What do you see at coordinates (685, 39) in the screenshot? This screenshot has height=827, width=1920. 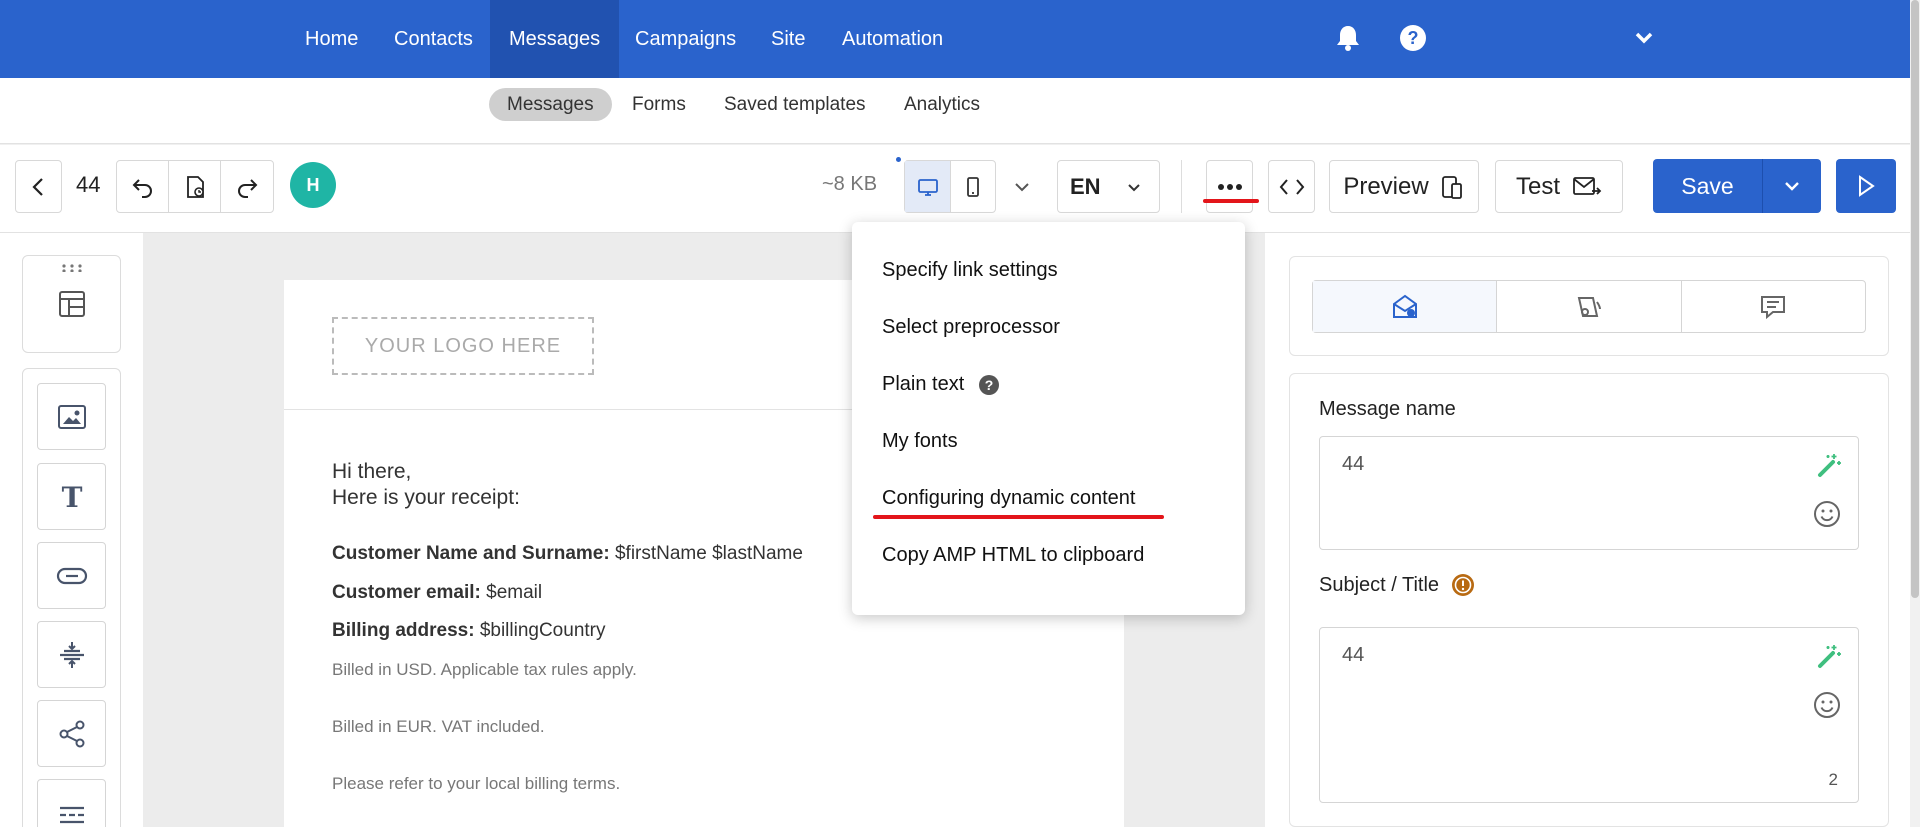 I see `nav-item-campaigns: Campaigns` at bounding box center [685, 39].